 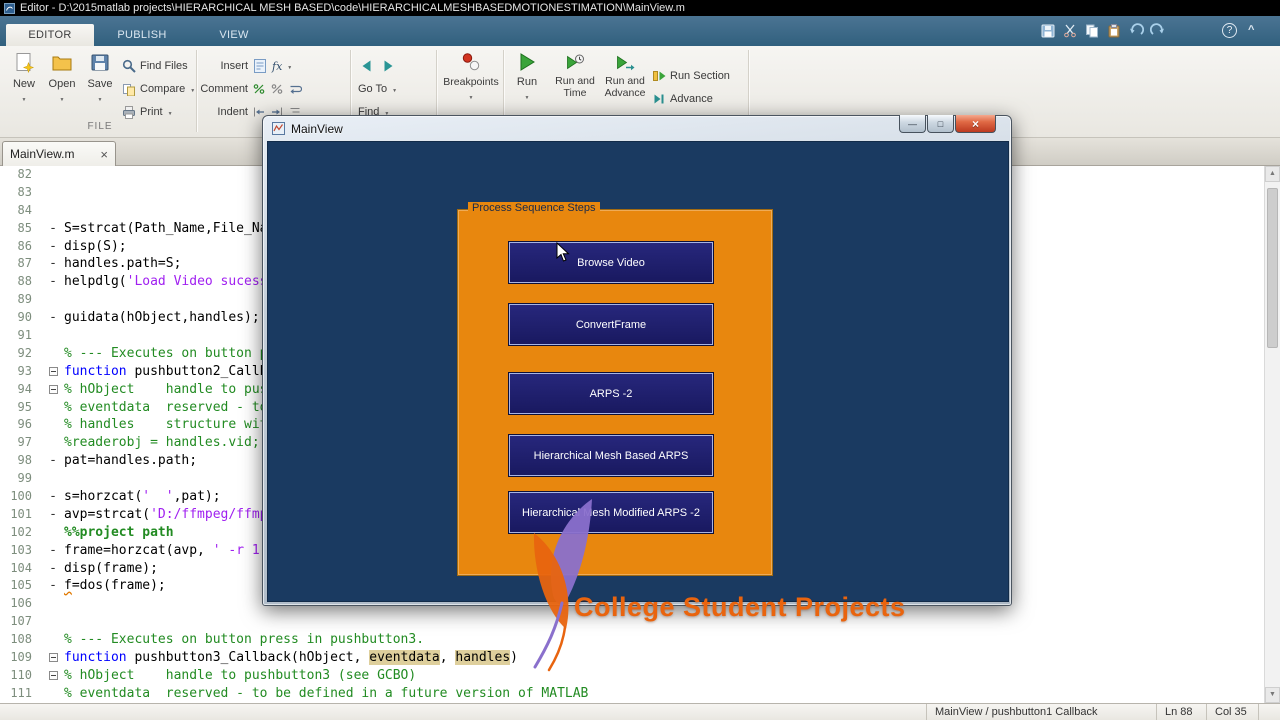 What do you see at coordinates (659, 99) in the screenshot?
I see `advance-icon` at bounding box center [659, 99].